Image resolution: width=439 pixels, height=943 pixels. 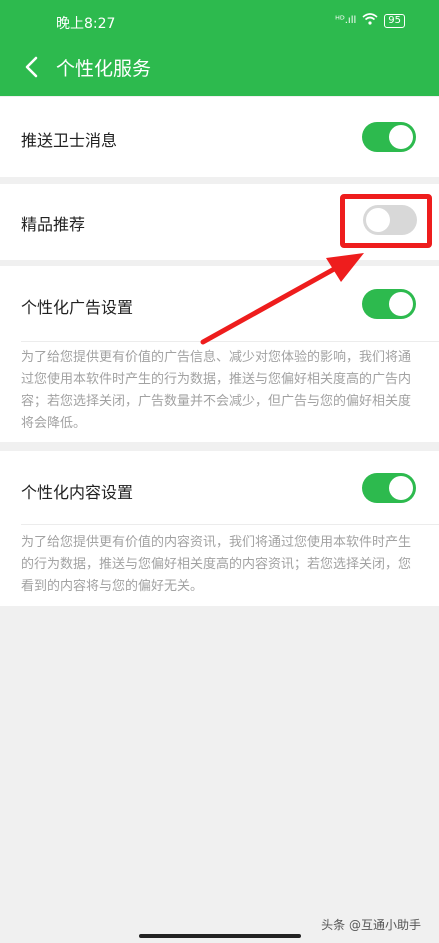 I want to click on home-indicator, so click(x=220, y=936).